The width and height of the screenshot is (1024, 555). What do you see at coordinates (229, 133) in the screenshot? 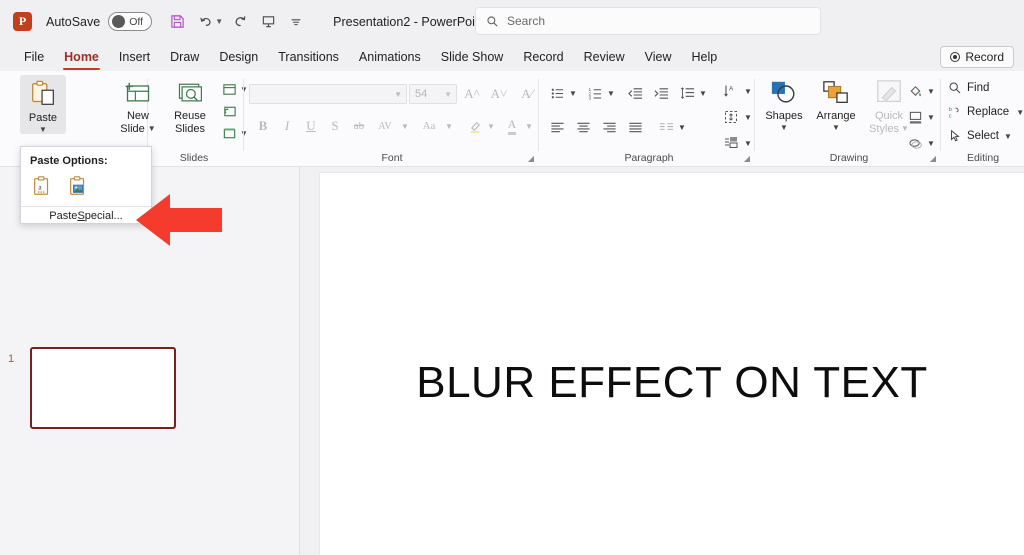
I see `section-button` at bounding box center [229, 133].